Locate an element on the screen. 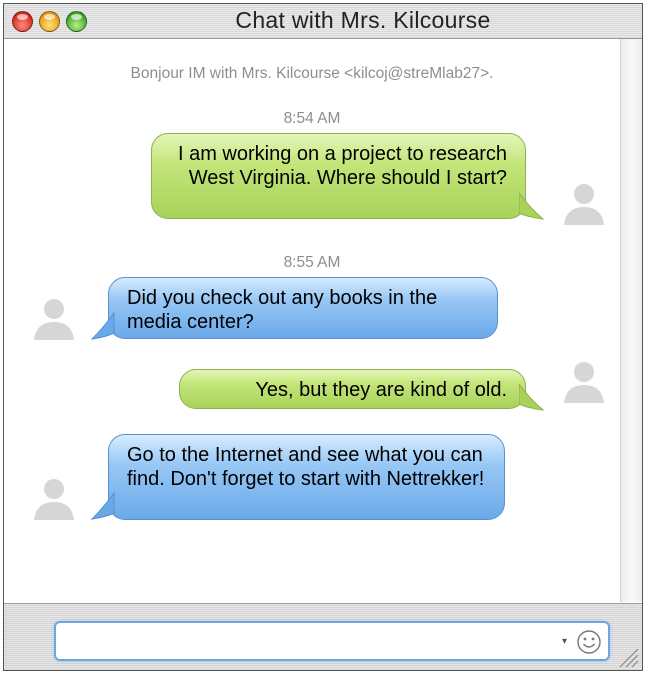 This screenshot has height=675, width=647. scrollbar is located at coordinates (631, 320).